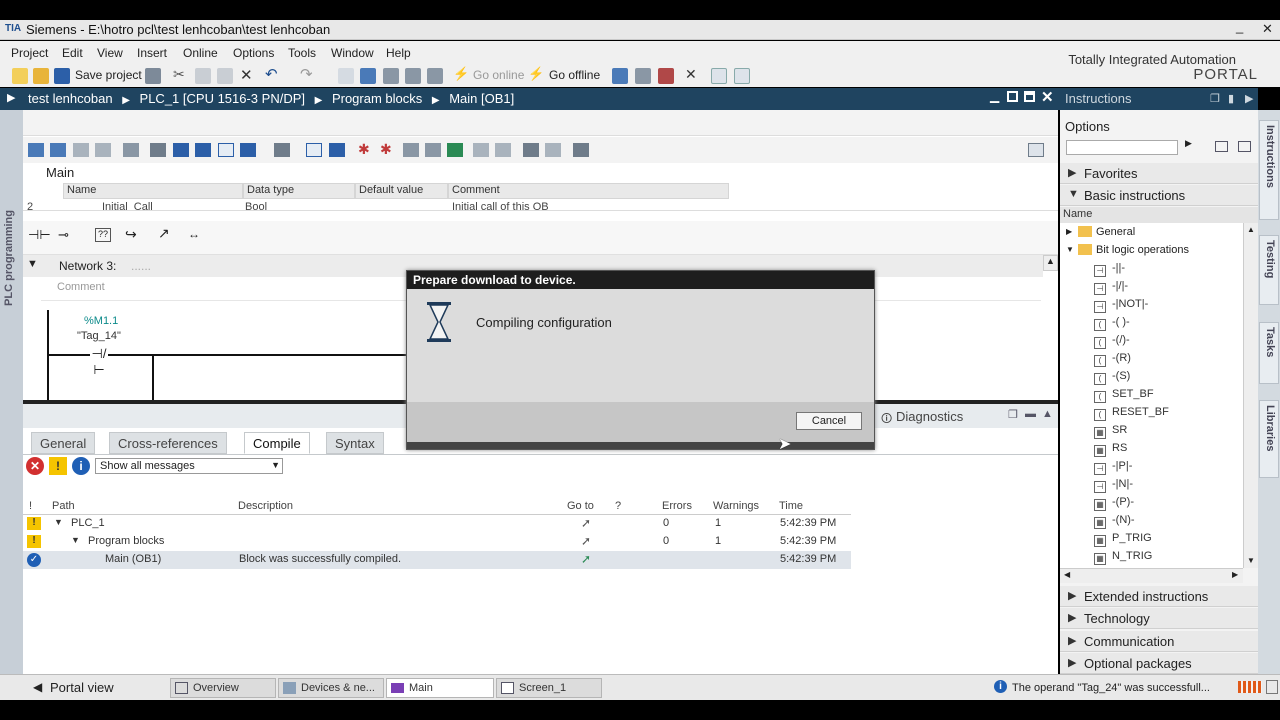  What do you see at coordinates (581, 150) in the screenshot?
I see `breakpoint-icon` at bounding box center [581, 150].